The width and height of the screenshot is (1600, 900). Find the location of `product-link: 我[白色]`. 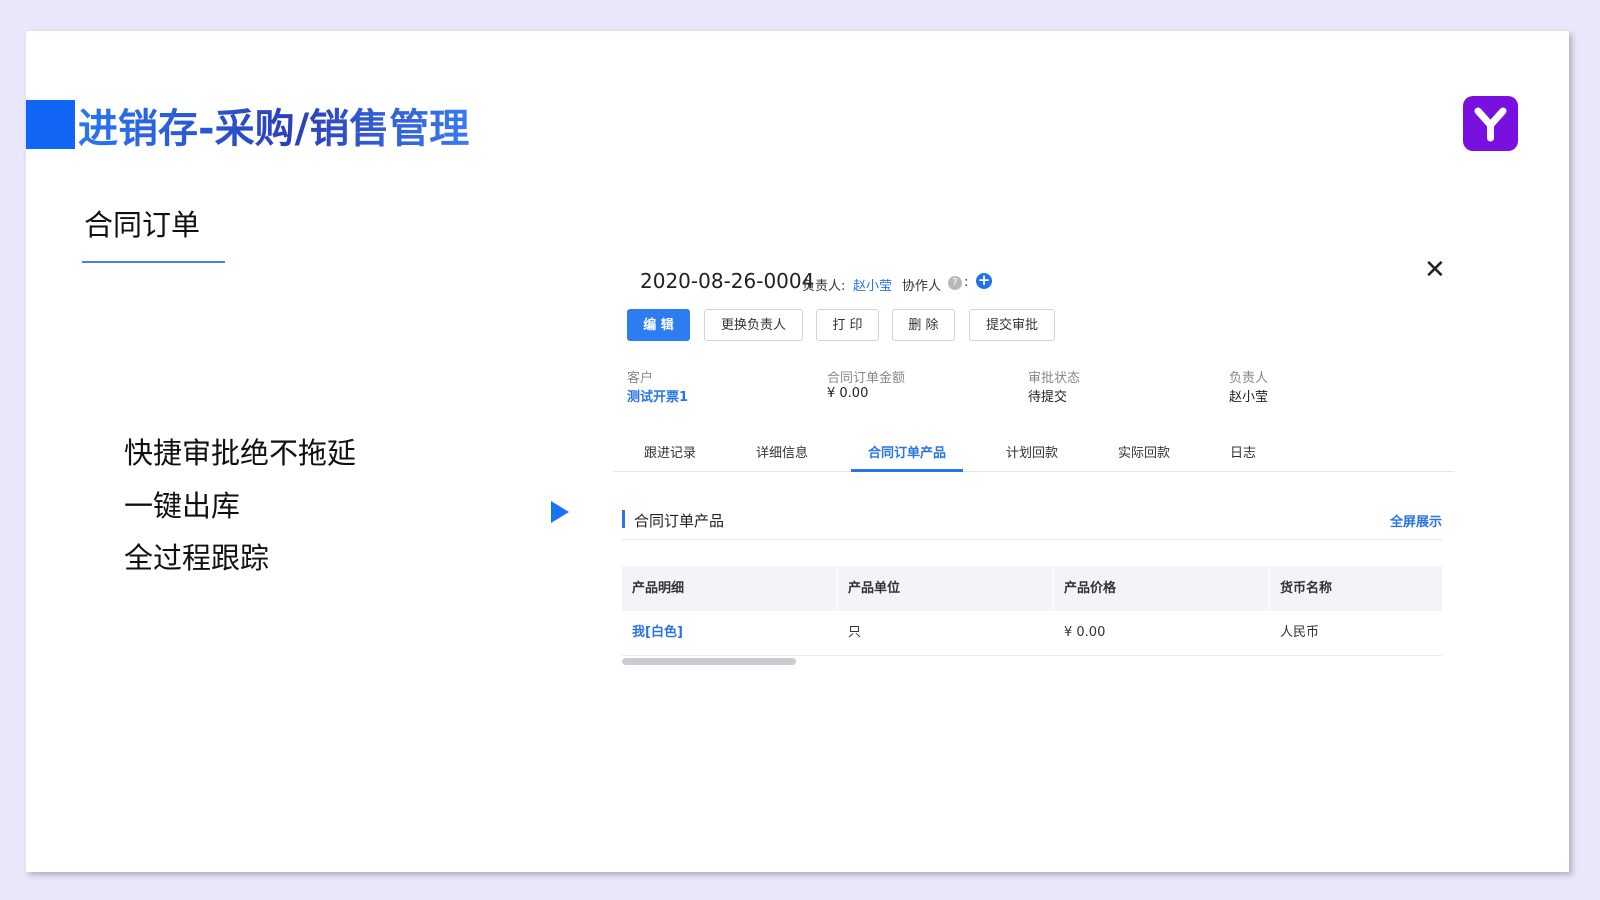

product-link: 我[白色] is located at coordinates (730, 633).